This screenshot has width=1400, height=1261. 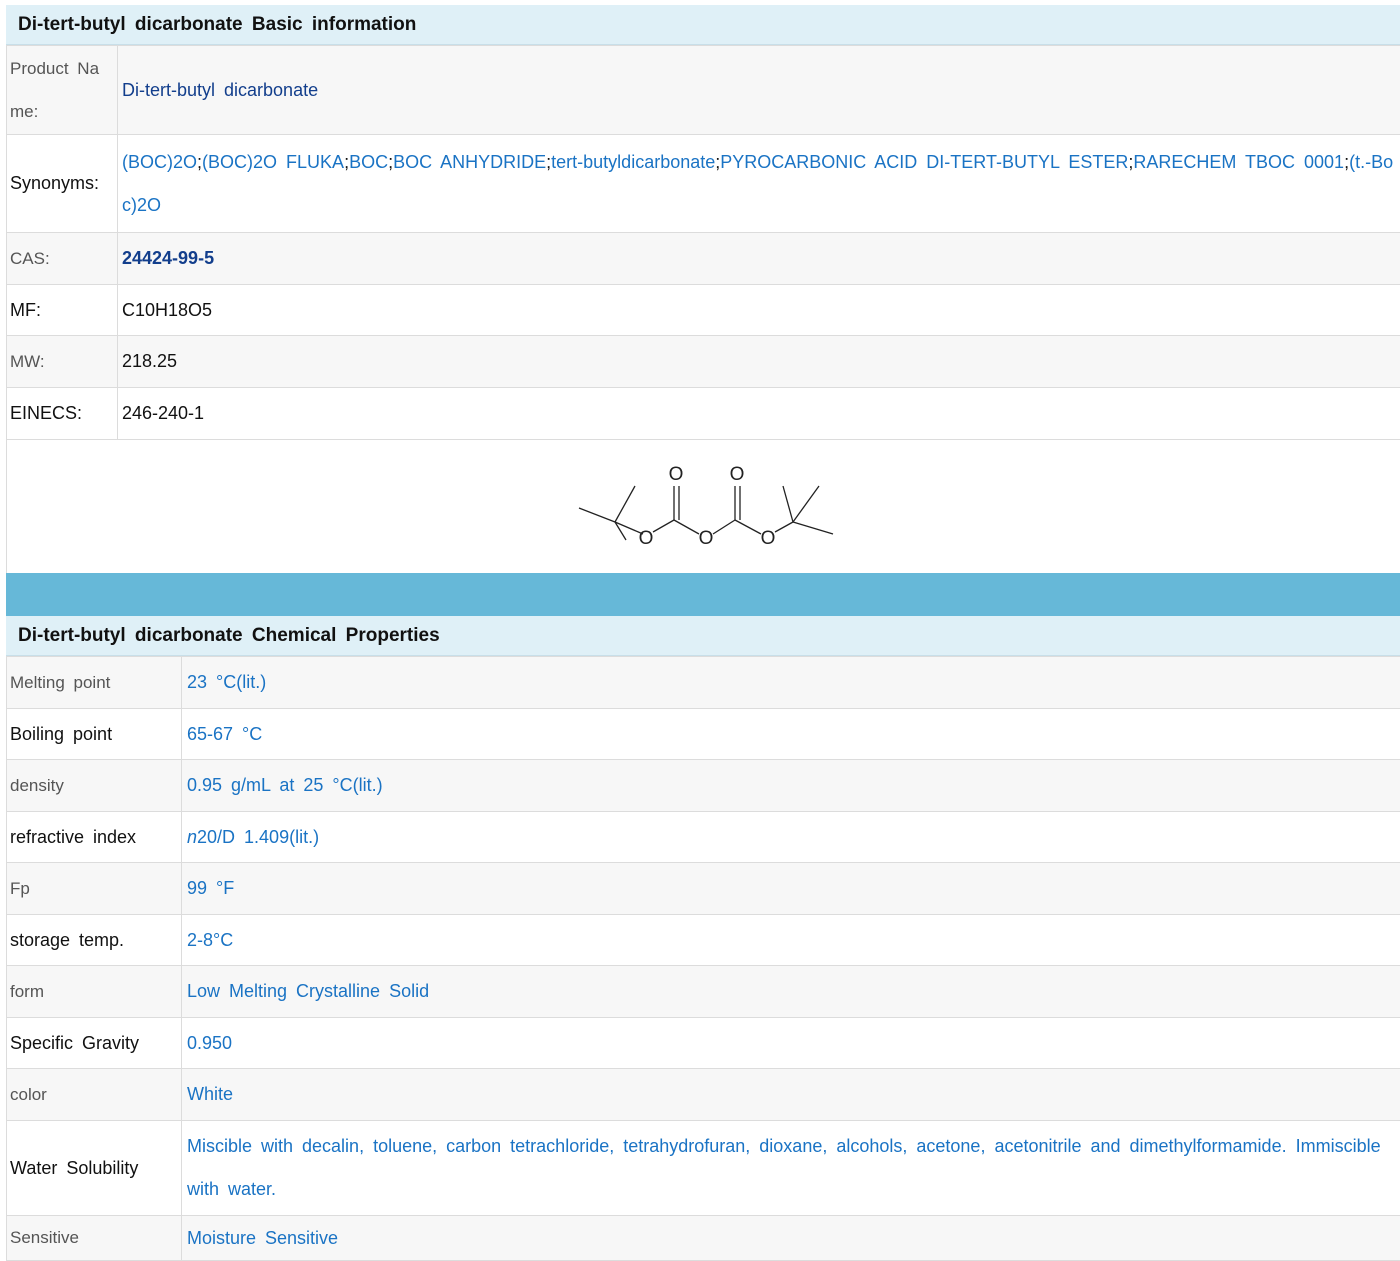 What do you see at coordinates (791, 889) in the screenshot?
I see `chem-row-value: 99 °F` at bounding box center [791, 889].